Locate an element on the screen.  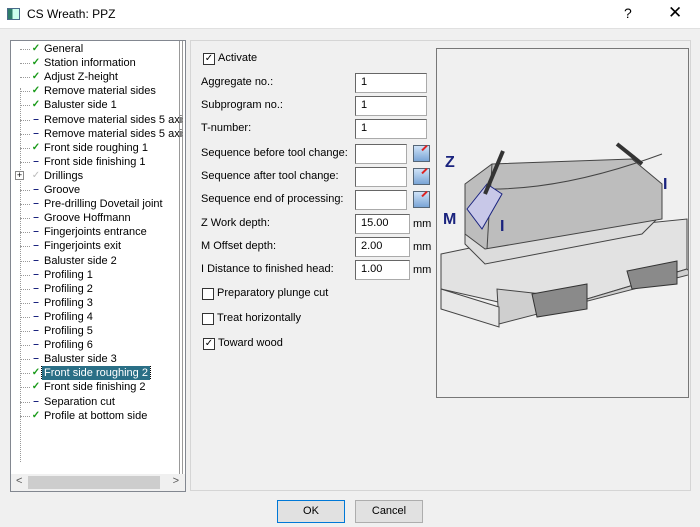
tree-item: – Fingerjoints entrance is located at coordinates (97, 232).